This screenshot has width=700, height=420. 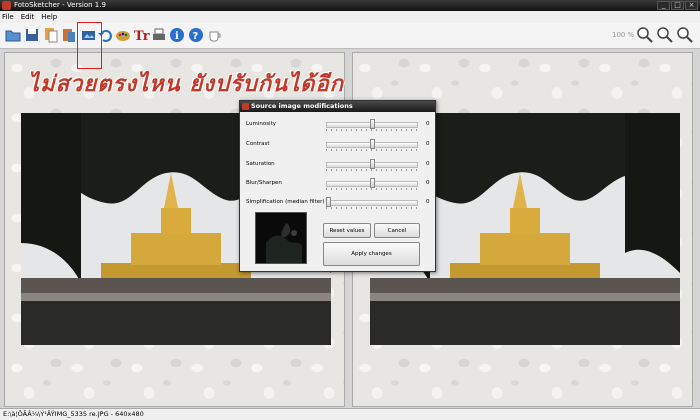 I want to click on contrast-row: Contrast 0, so click(x=338, y=145).